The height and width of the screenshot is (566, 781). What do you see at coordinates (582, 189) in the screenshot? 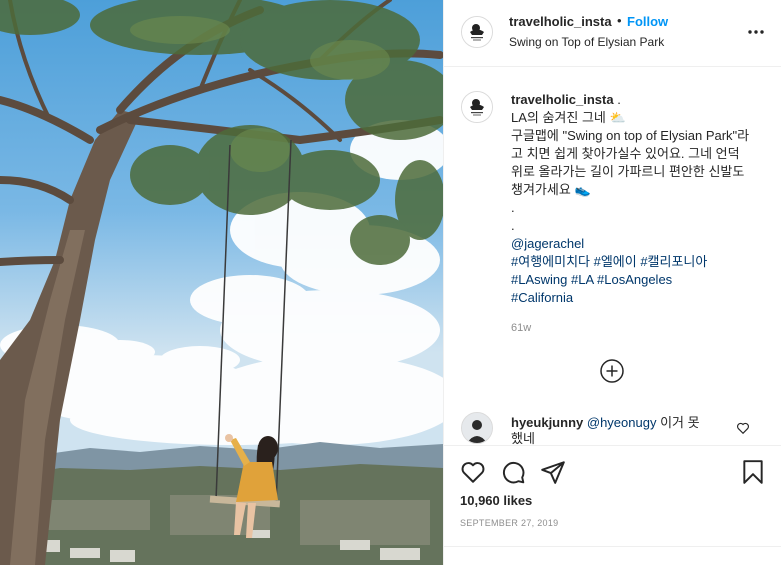
I see `sneaker-icon: 👟` at bounding box center [582, 189].